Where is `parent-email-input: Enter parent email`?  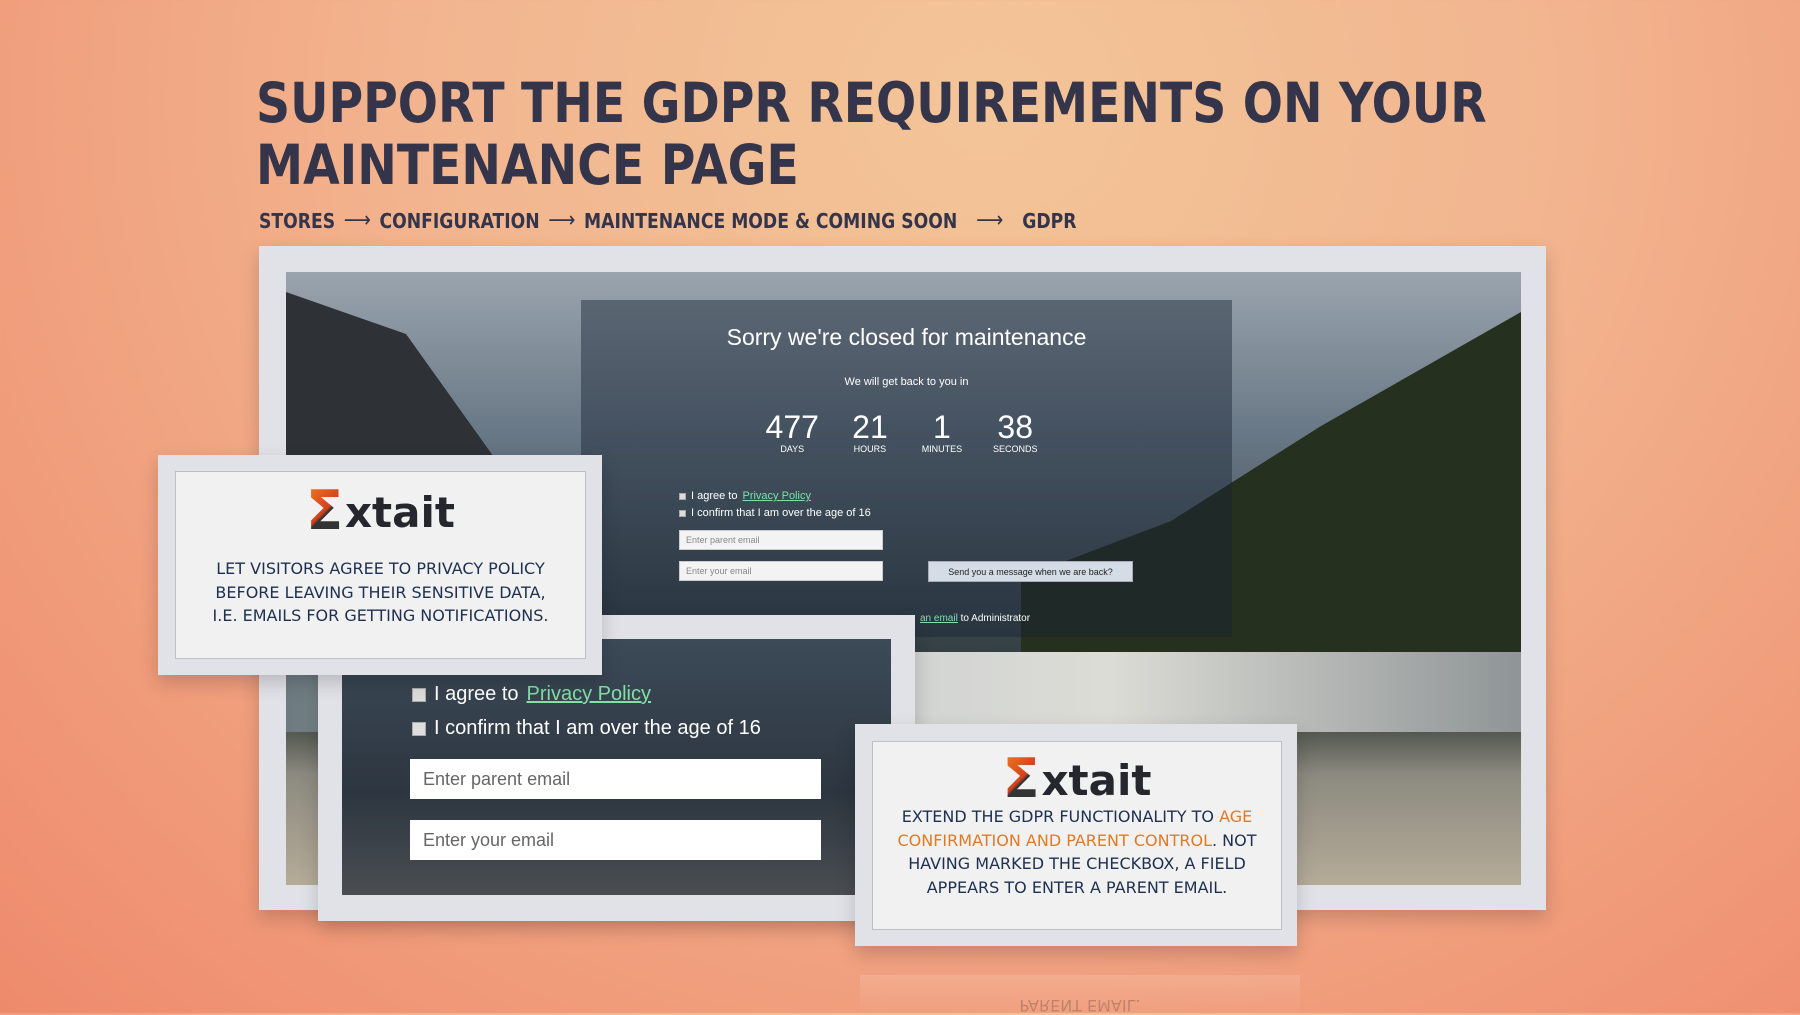
parent-email-input: Enter parent email is located at coordinates (781, 540).